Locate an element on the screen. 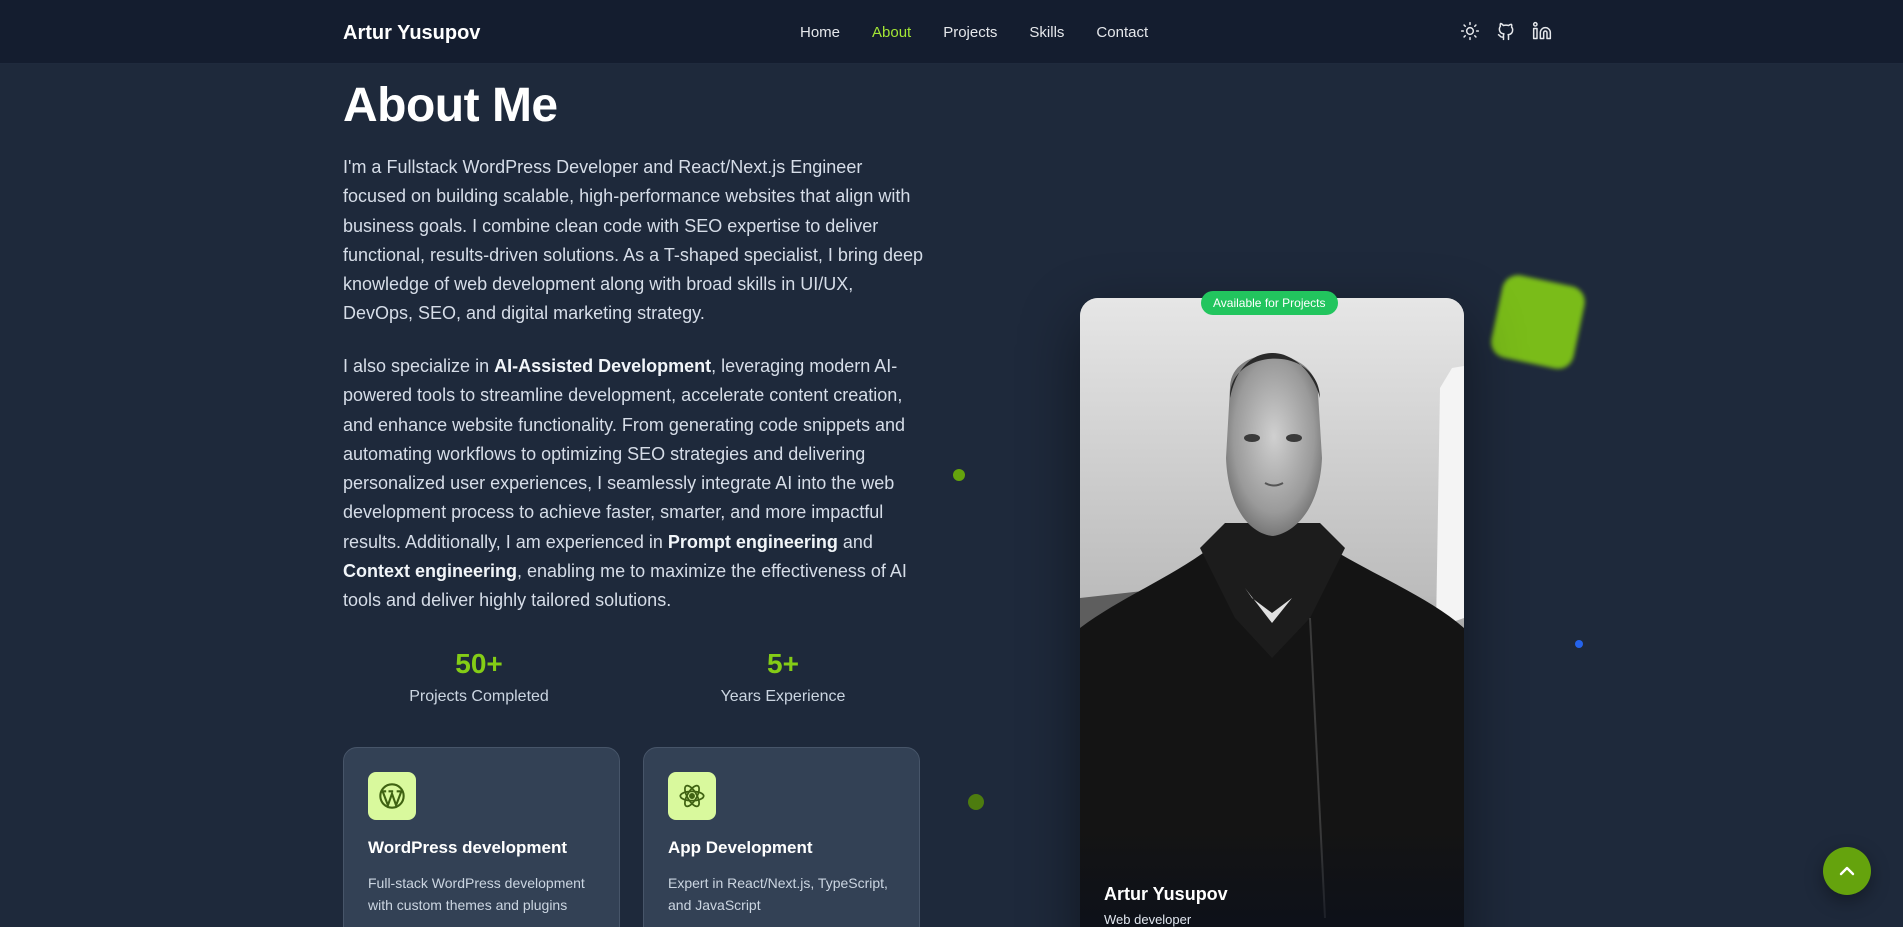 The width and height of the screenshot is (1903, 927). nav-links: Home About Projects Skills Contact is located at coordinates (974, 32).